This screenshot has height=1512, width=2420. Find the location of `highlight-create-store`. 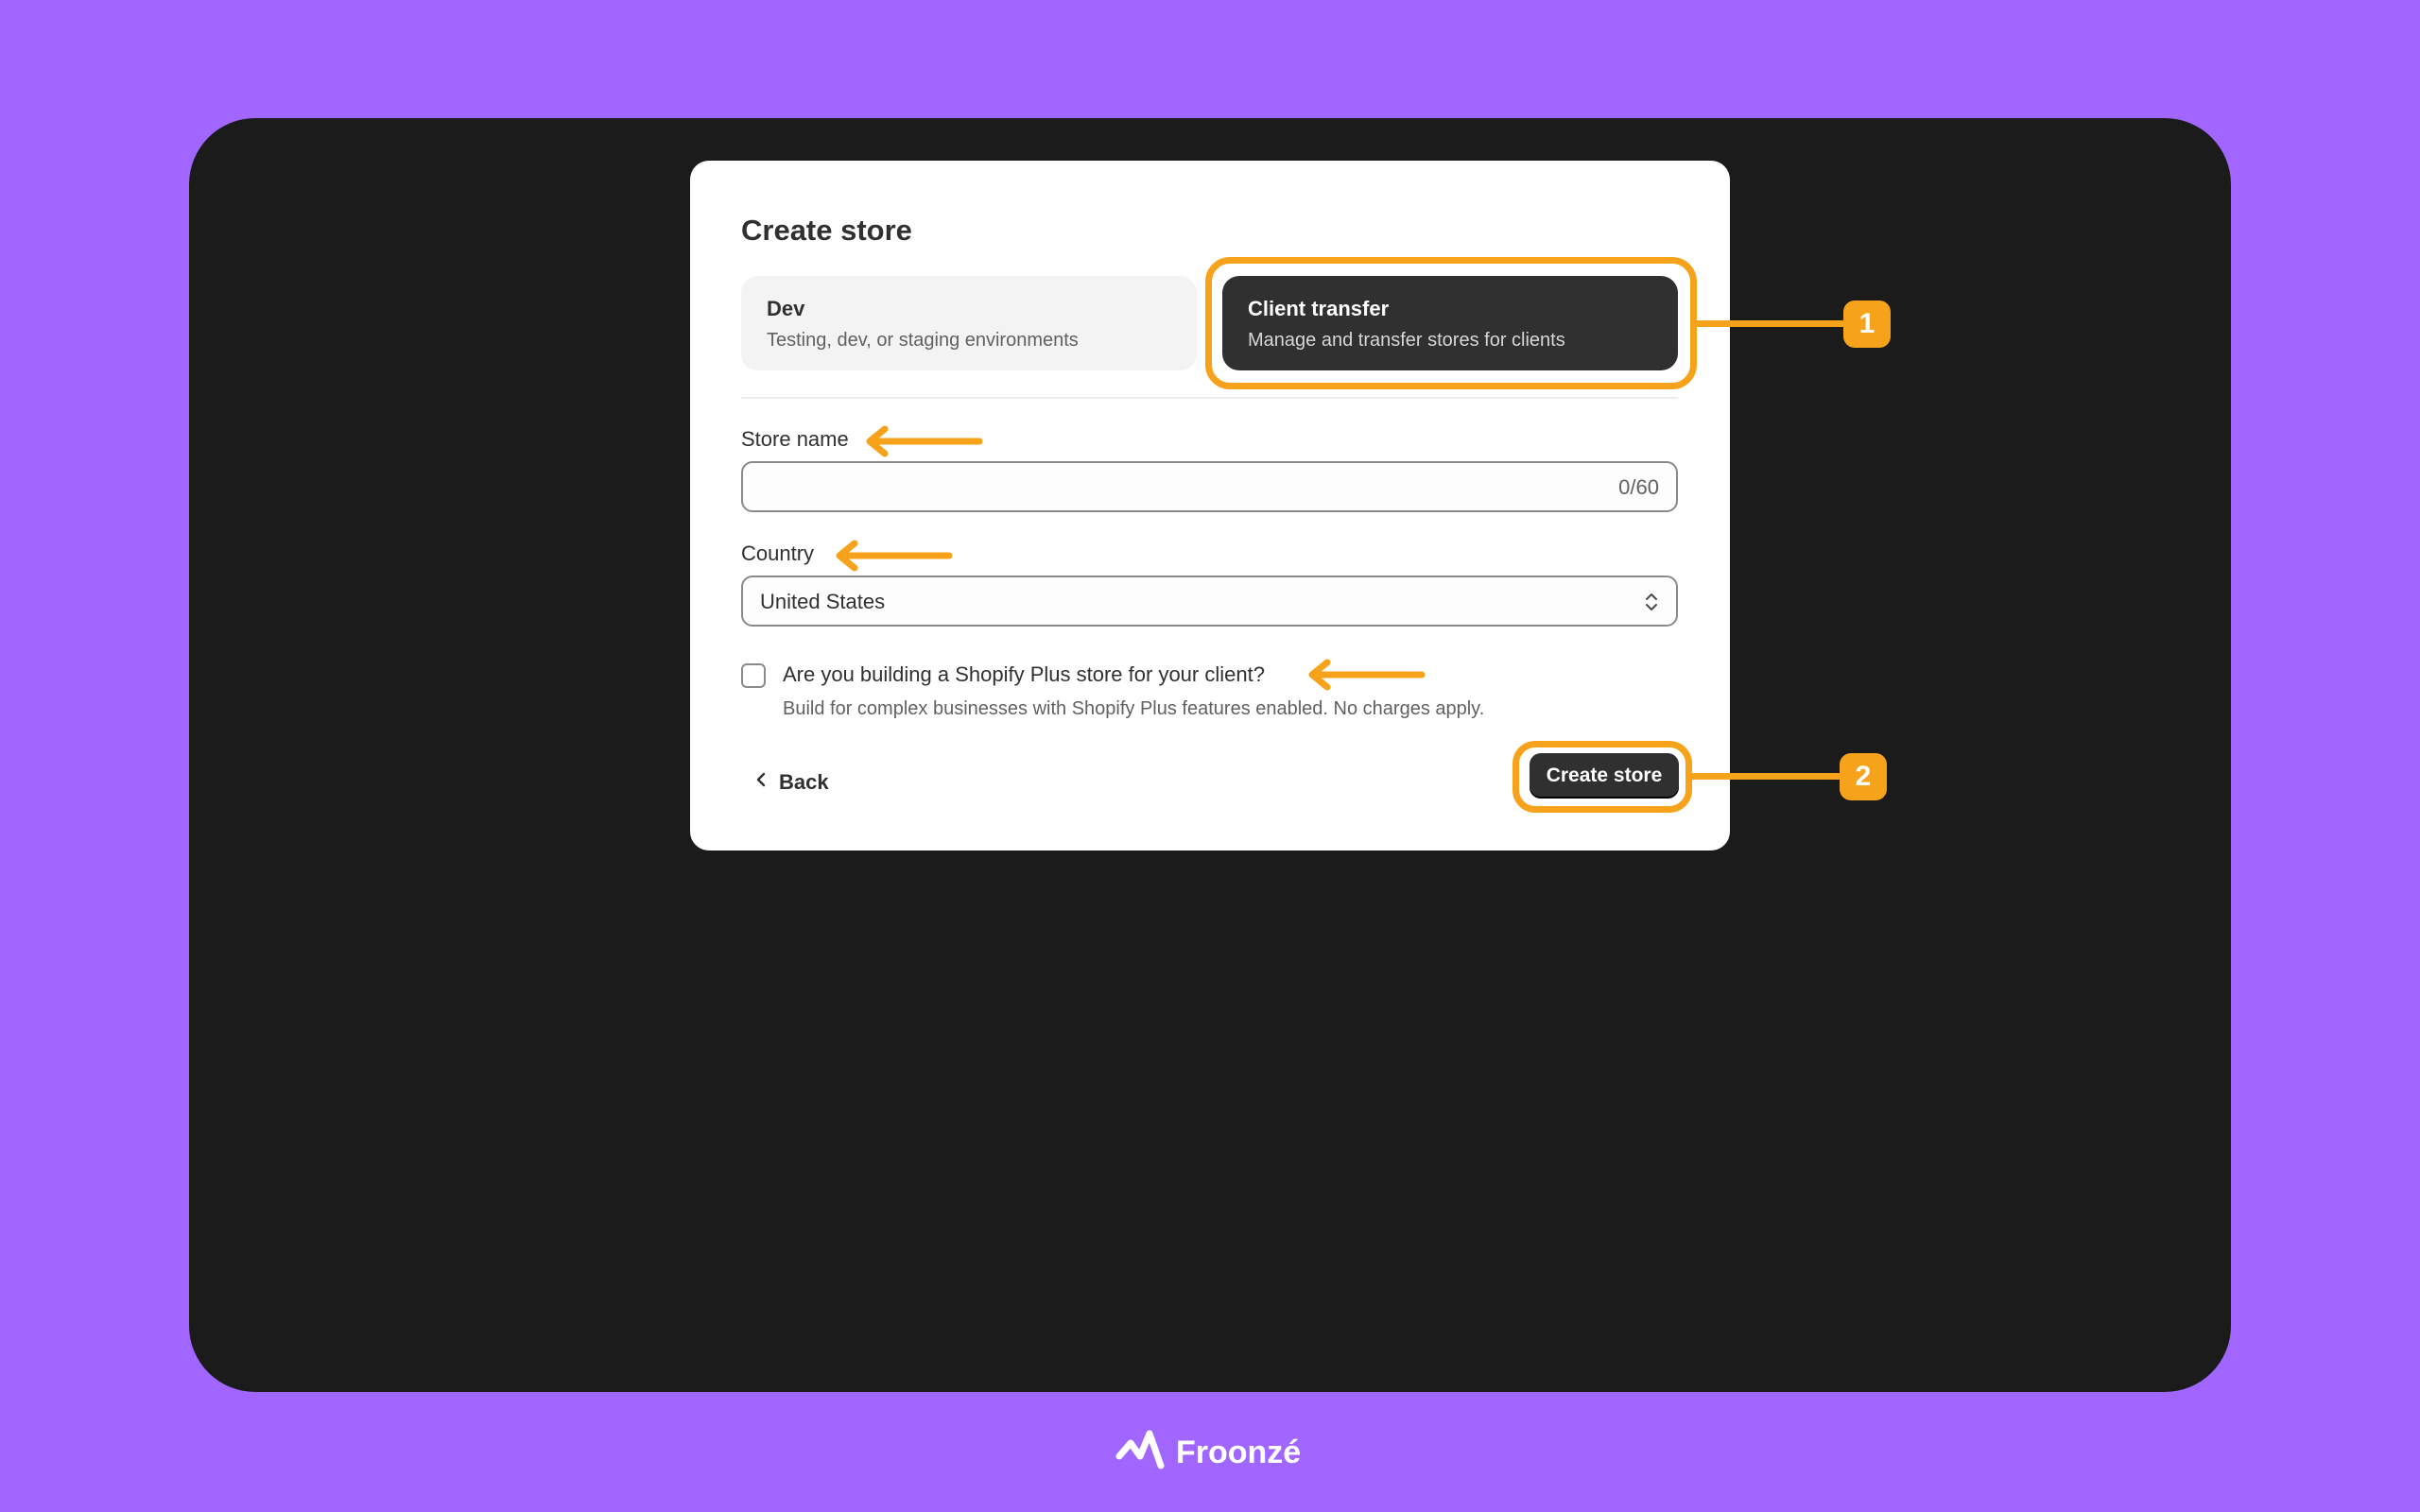

highlight-create-store is located at coordinates (1602, 777).